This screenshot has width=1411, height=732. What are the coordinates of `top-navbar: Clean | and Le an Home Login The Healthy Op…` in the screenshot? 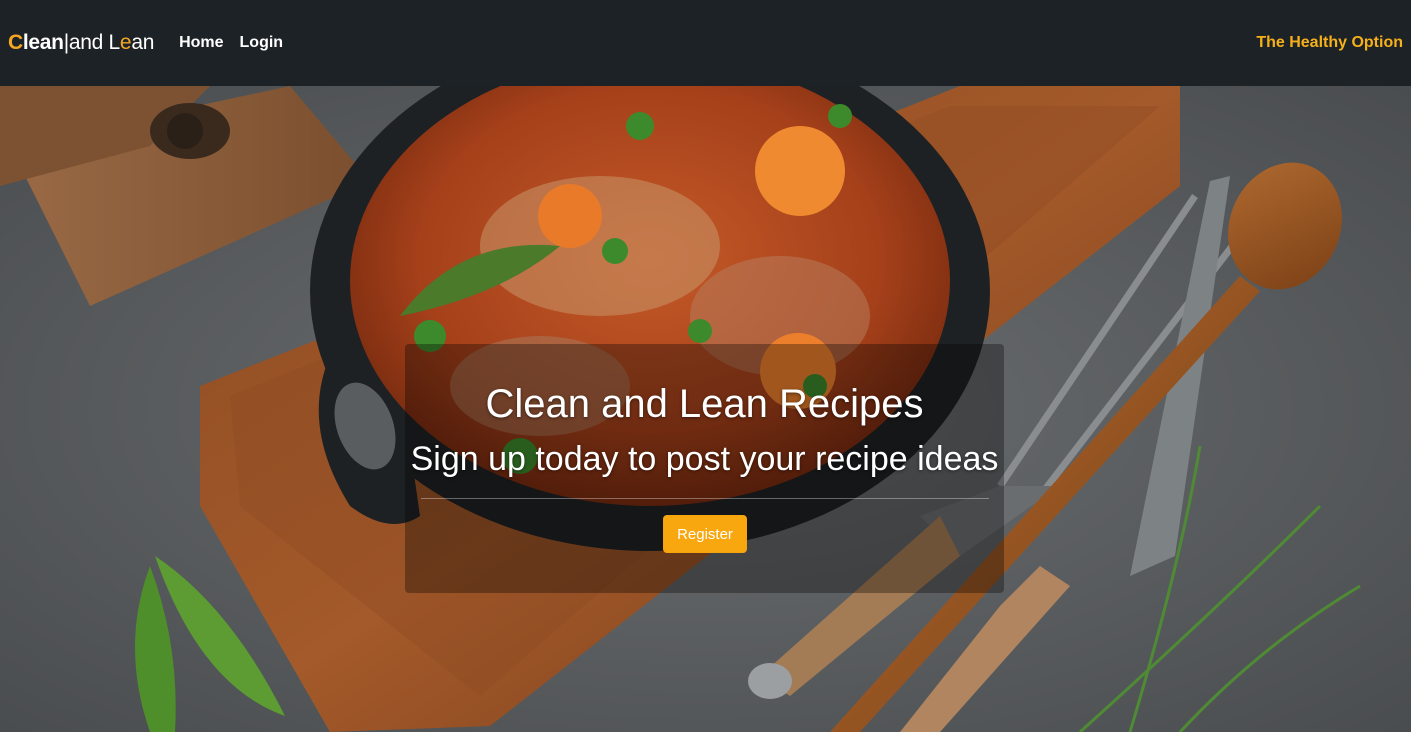 It's located at (705, 43).